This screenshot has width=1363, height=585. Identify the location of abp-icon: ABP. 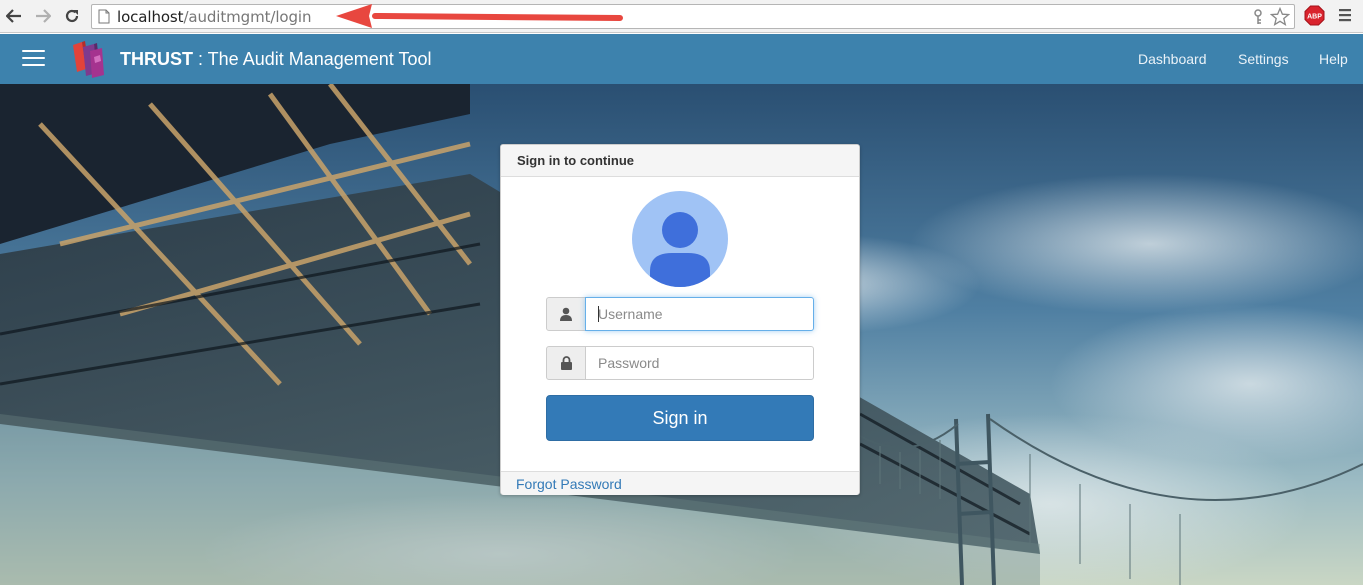
(1314, 15).